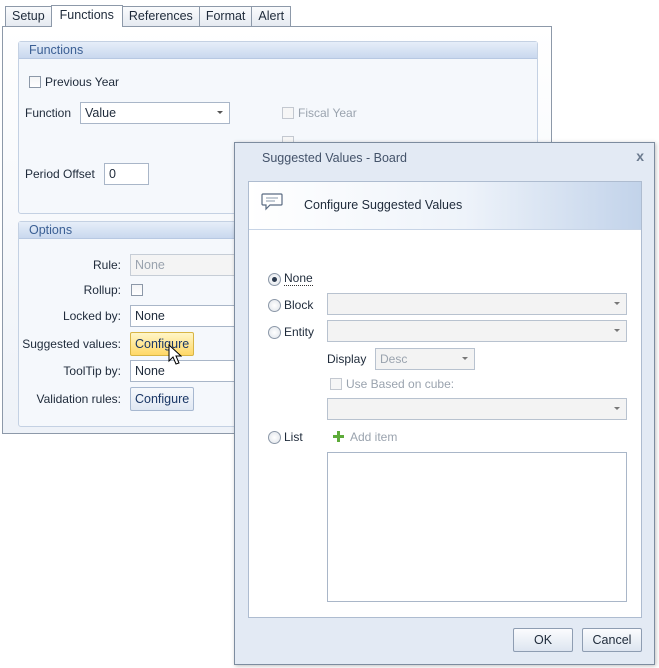 This screenshot has height=668, width=659. I want to click on list-items-box, so click(477, 527).